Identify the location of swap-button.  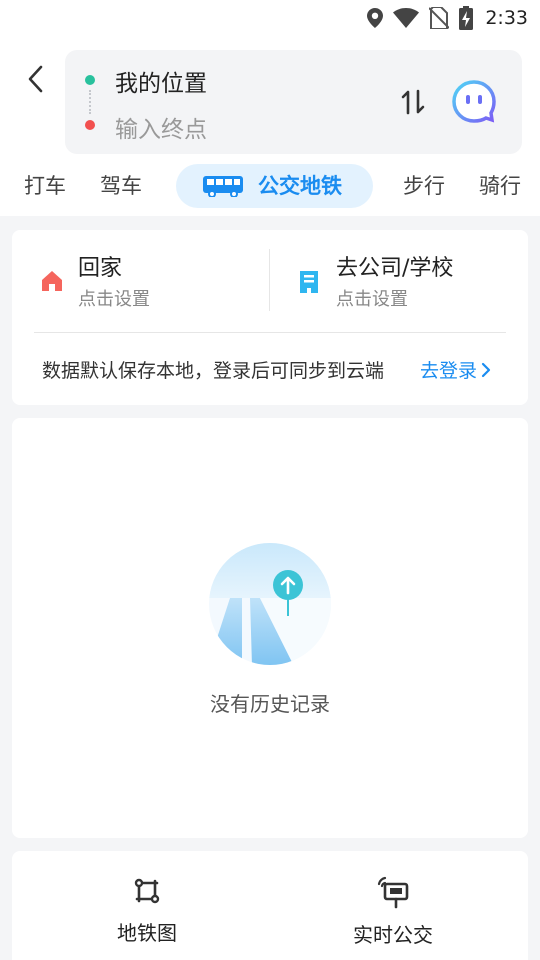
(413, 102).